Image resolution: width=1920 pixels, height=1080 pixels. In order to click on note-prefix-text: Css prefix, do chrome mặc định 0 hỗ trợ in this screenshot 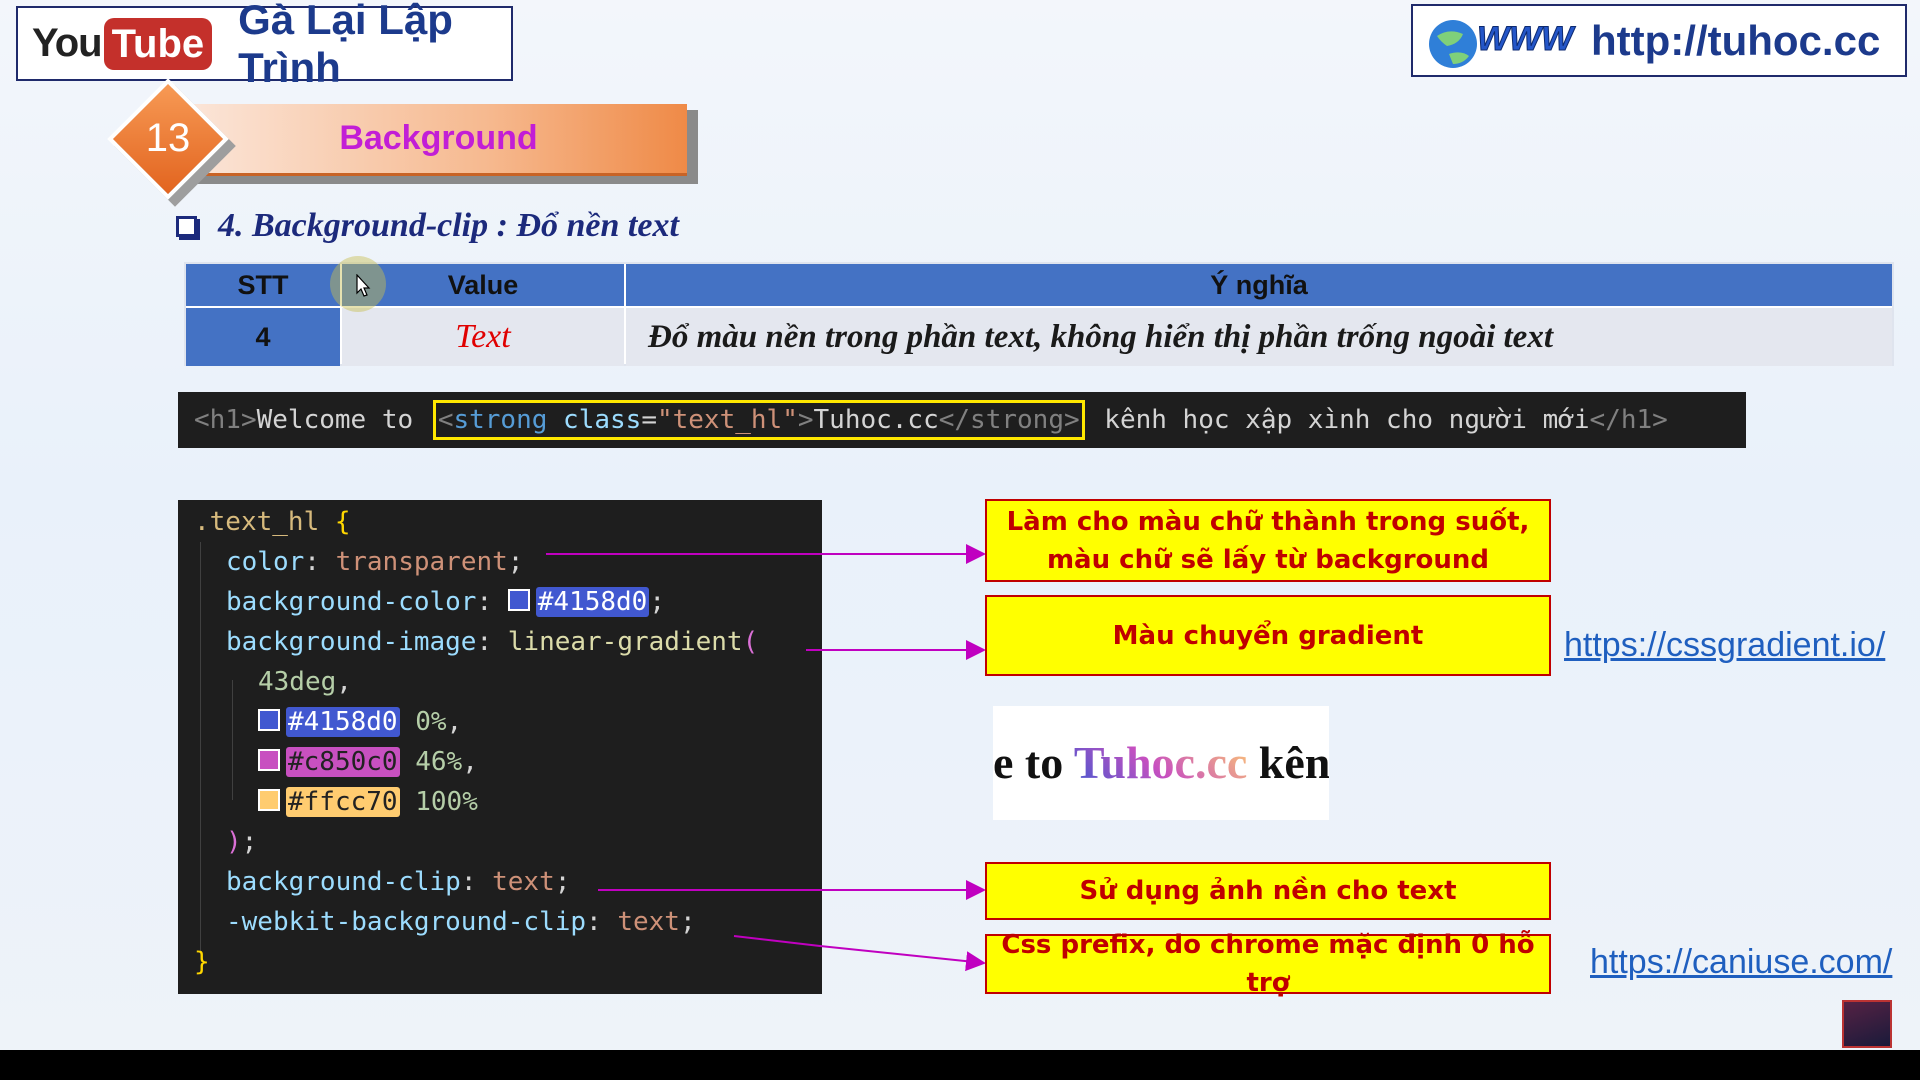, I will do `click(1268, 964)`.